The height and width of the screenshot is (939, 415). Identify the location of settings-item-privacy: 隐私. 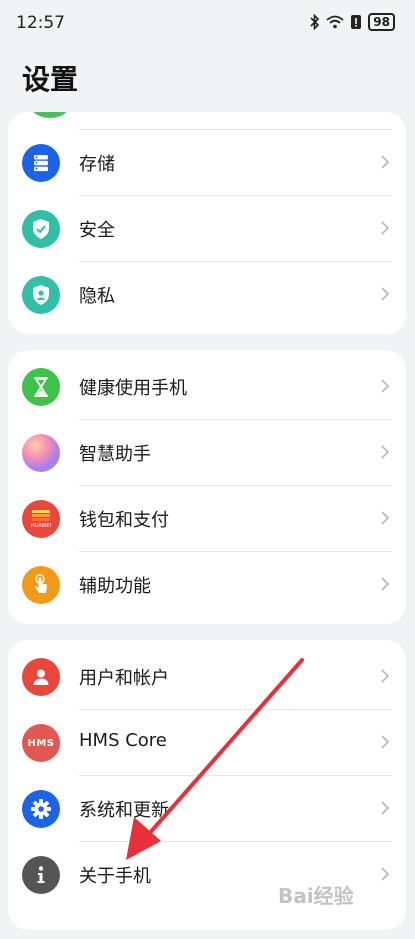
(207, 295).